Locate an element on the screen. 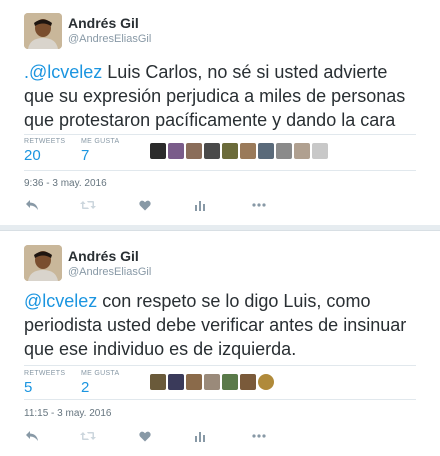  tweet-text-line3: que ese individuo es de izquierda. is located at coordinates (160, 349).